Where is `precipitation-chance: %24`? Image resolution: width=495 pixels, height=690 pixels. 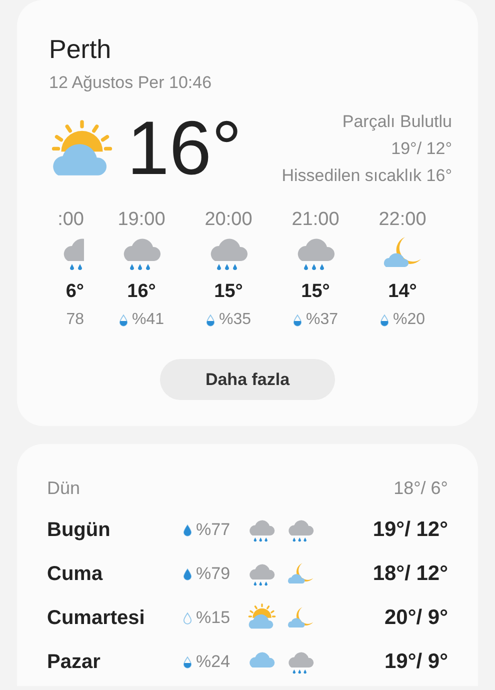
precipitation-chance: %24 is located at coordinates (213, 662).